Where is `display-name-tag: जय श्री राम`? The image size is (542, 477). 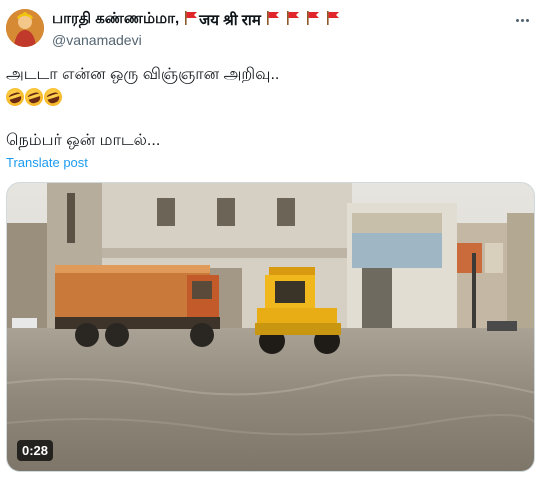 display-name-tag: जय श्री राम is located at coordinates (230, 20).